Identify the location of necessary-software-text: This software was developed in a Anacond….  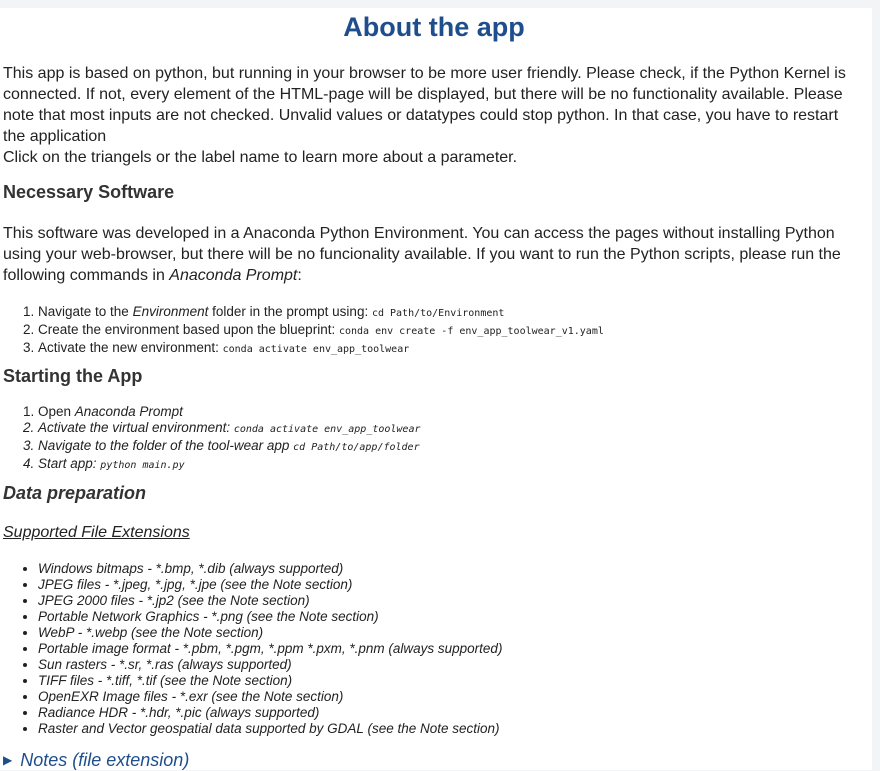
(422, 254).